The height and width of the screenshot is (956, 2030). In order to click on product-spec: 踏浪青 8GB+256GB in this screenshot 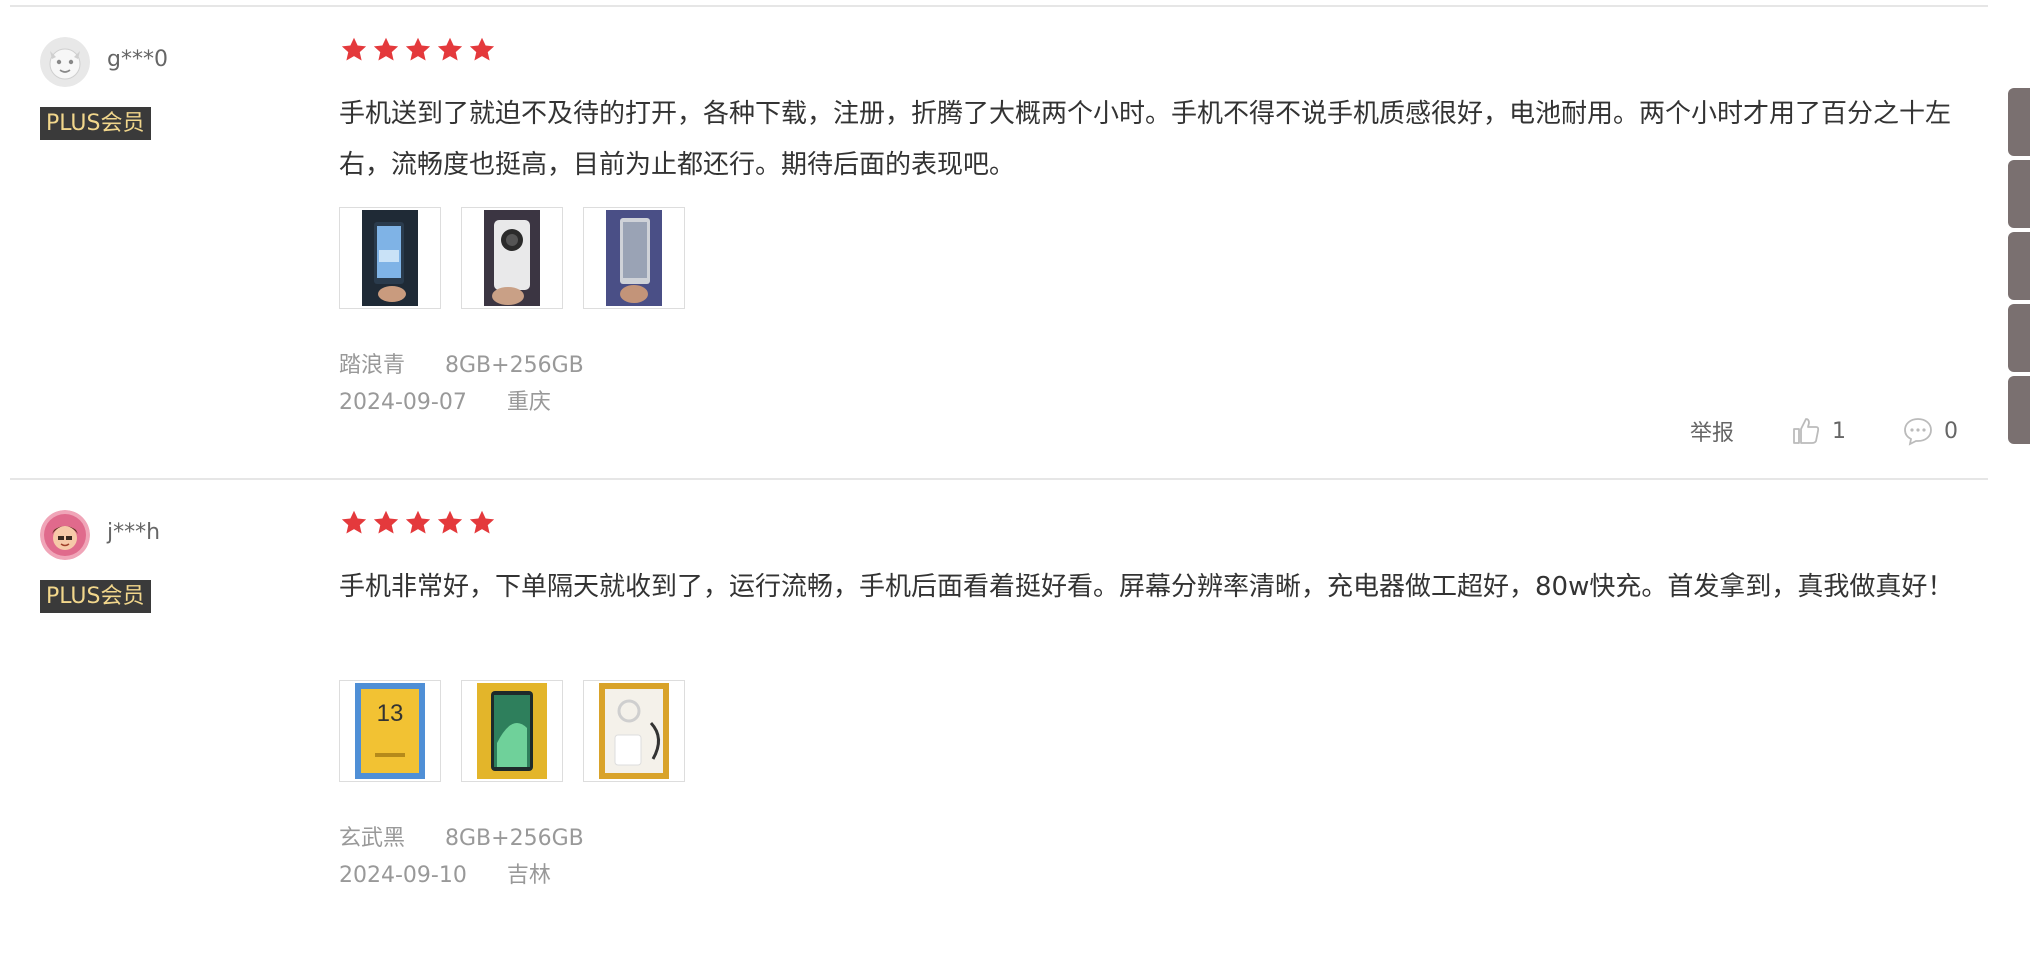, I will do `click(461, 363)`.